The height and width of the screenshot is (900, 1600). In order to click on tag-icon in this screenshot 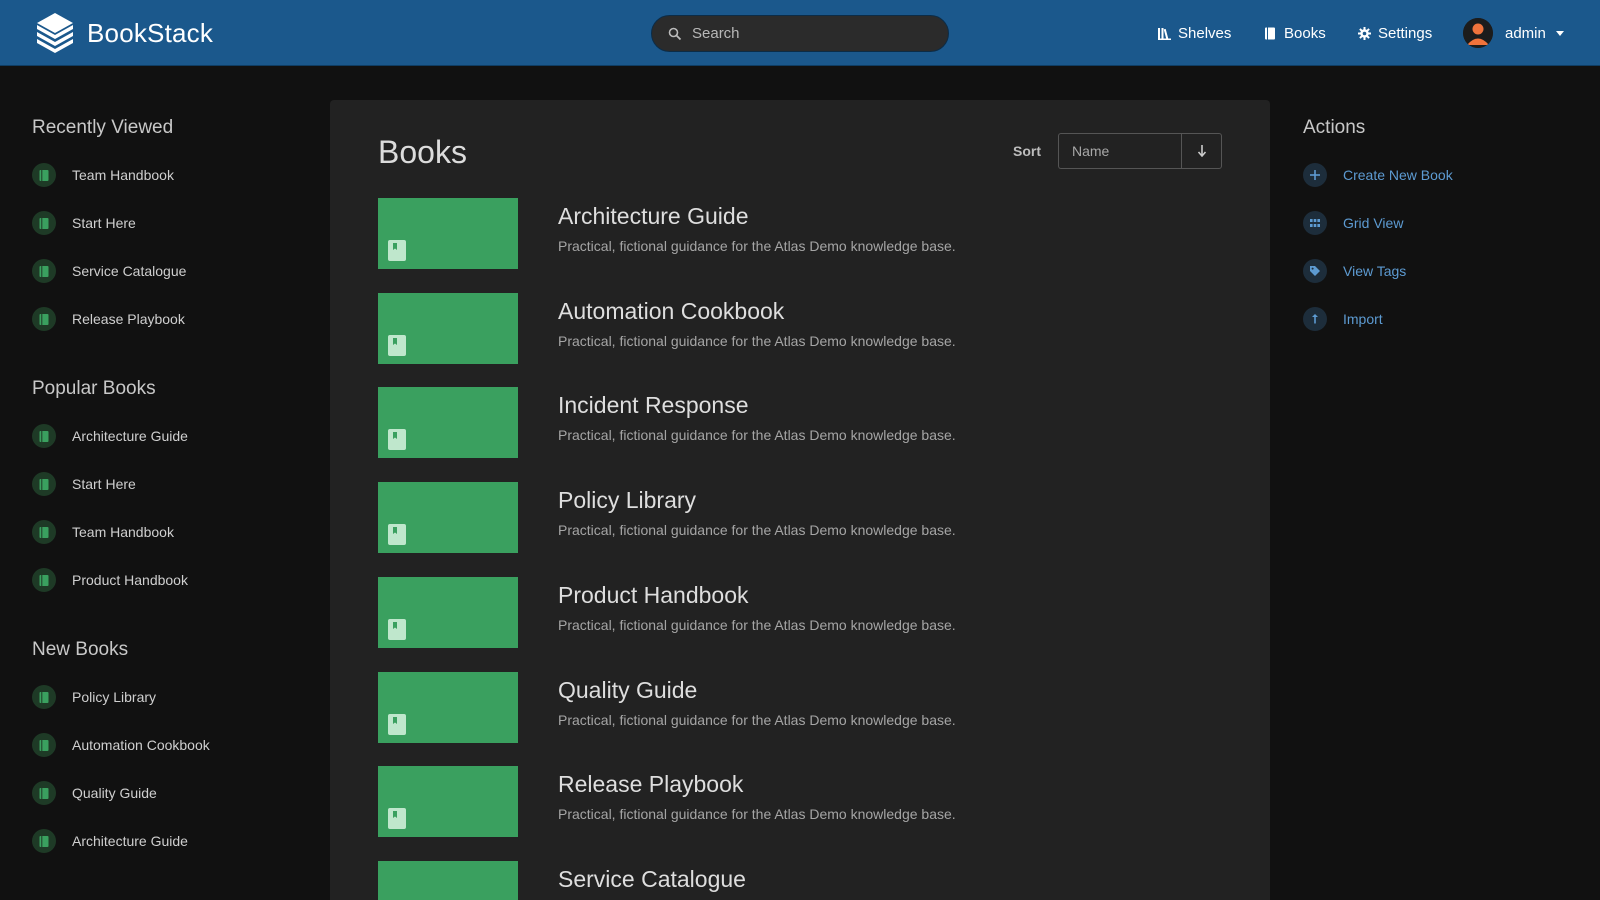, I will do `click(1315, 271)`.